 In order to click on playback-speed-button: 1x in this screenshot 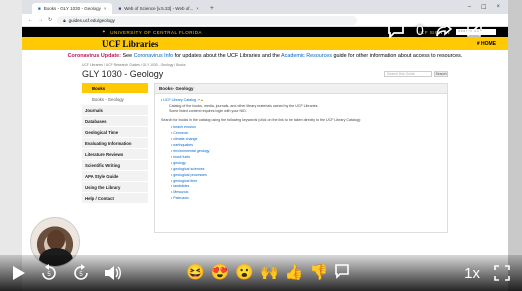, I will do `click(472, 273)`.